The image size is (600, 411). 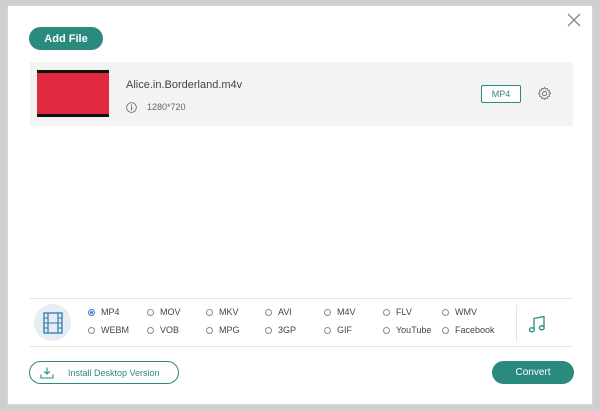 I want to click on install-desktop-button: Install Desktop Version, so click(x=104, y=372).